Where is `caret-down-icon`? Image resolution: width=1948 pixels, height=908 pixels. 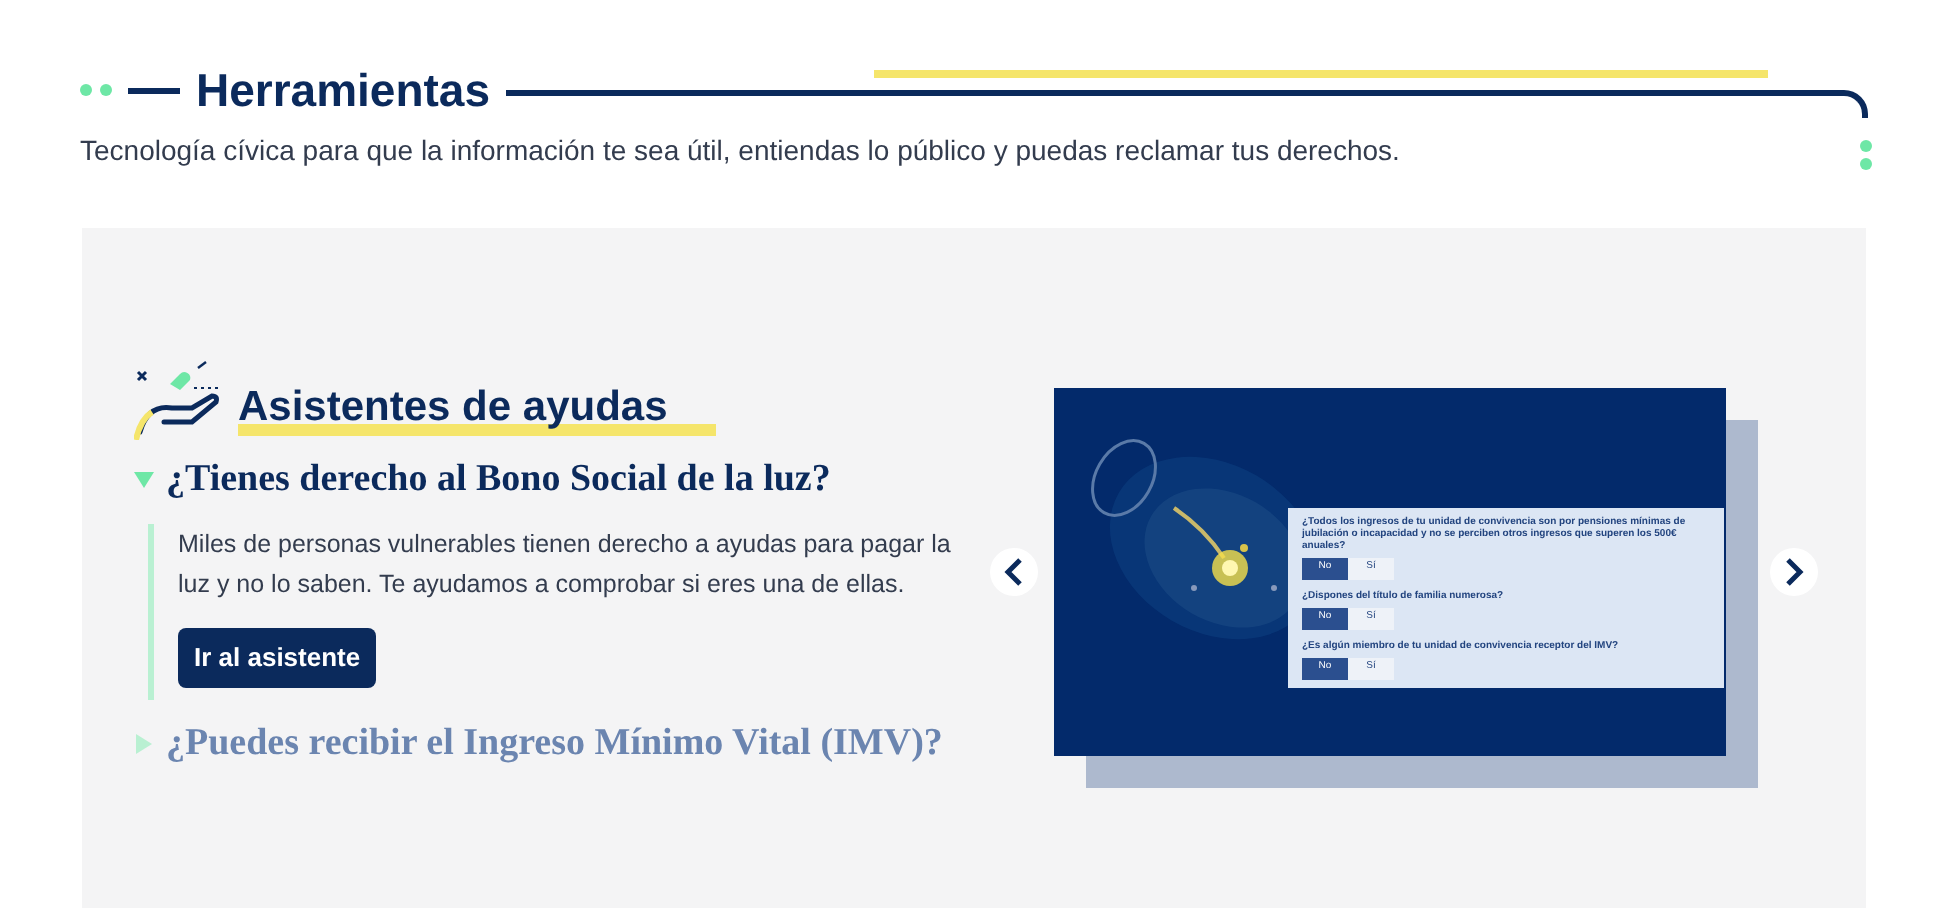
caret-down-icon is located at coordinates (144, 479).